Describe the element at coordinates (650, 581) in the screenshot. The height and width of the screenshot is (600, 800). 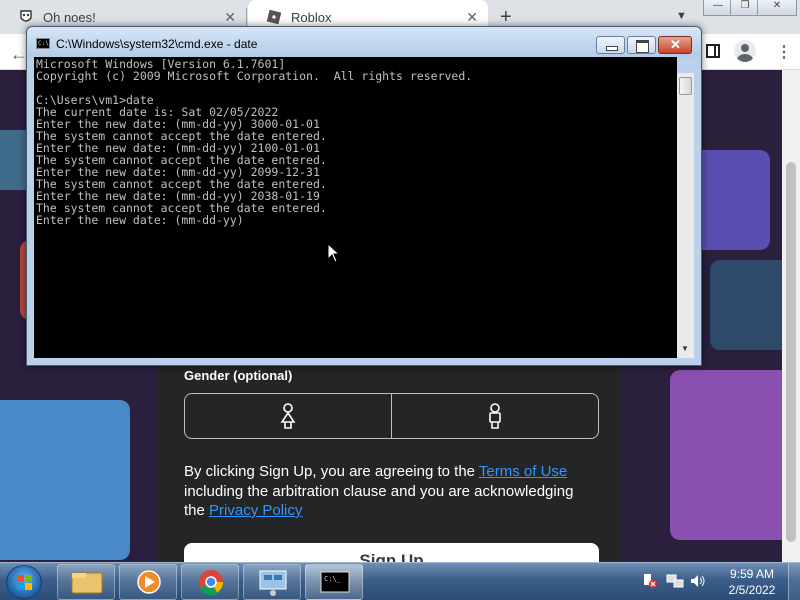
I see `action-center-icon` at that location.